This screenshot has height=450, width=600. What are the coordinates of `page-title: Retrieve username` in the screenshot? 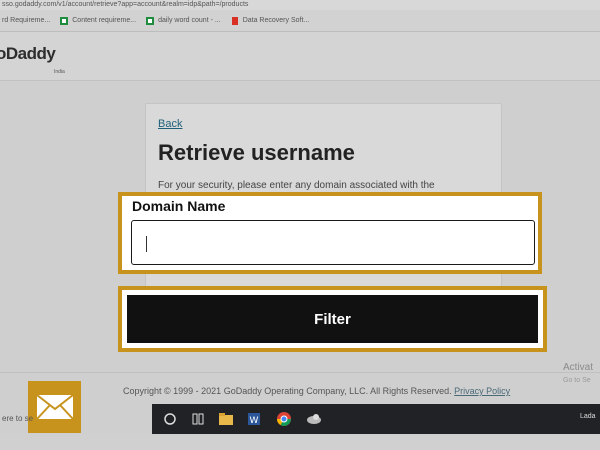 It's located at (256, 152).